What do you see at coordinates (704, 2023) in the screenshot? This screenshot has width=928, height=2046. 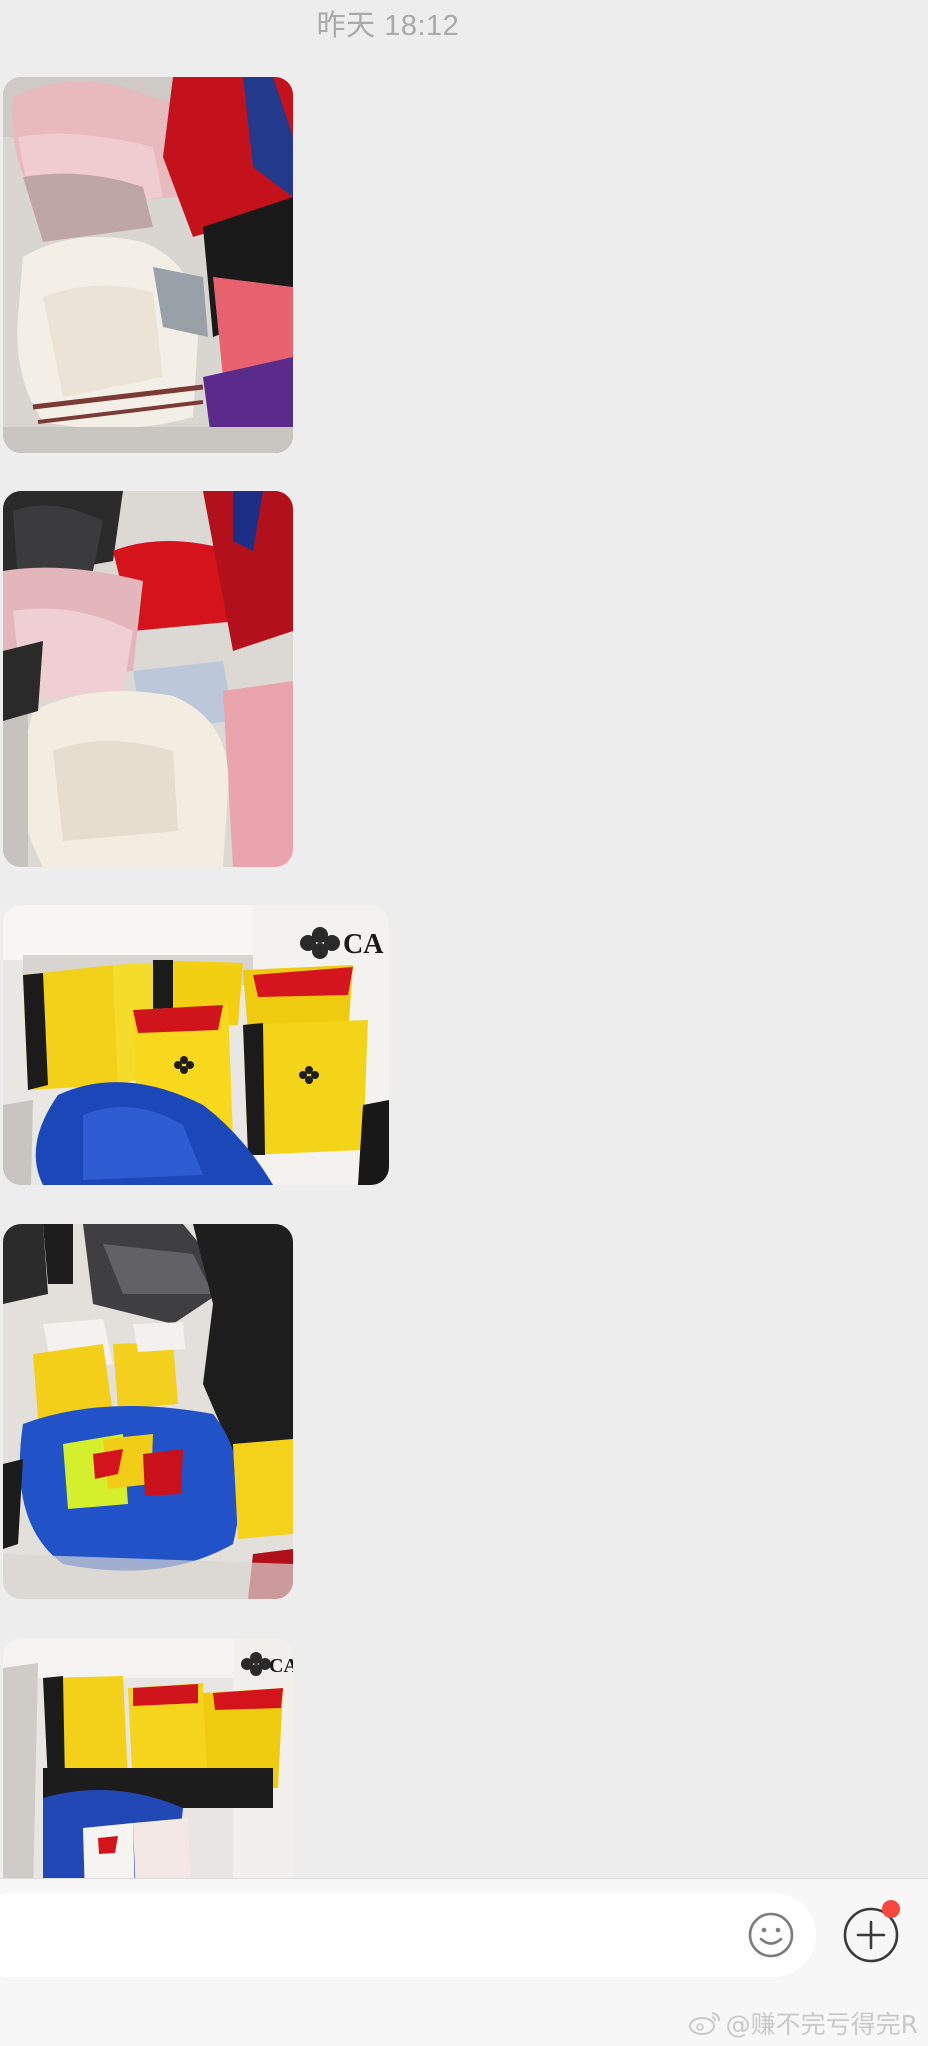 I see `weibo-icon` at bounding box center [704, 2023].